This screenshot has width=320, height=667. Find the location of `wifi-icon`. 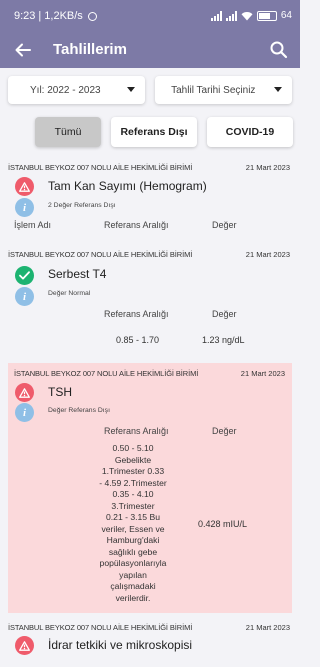

wifi-icon is located at coordinates (247, 15).